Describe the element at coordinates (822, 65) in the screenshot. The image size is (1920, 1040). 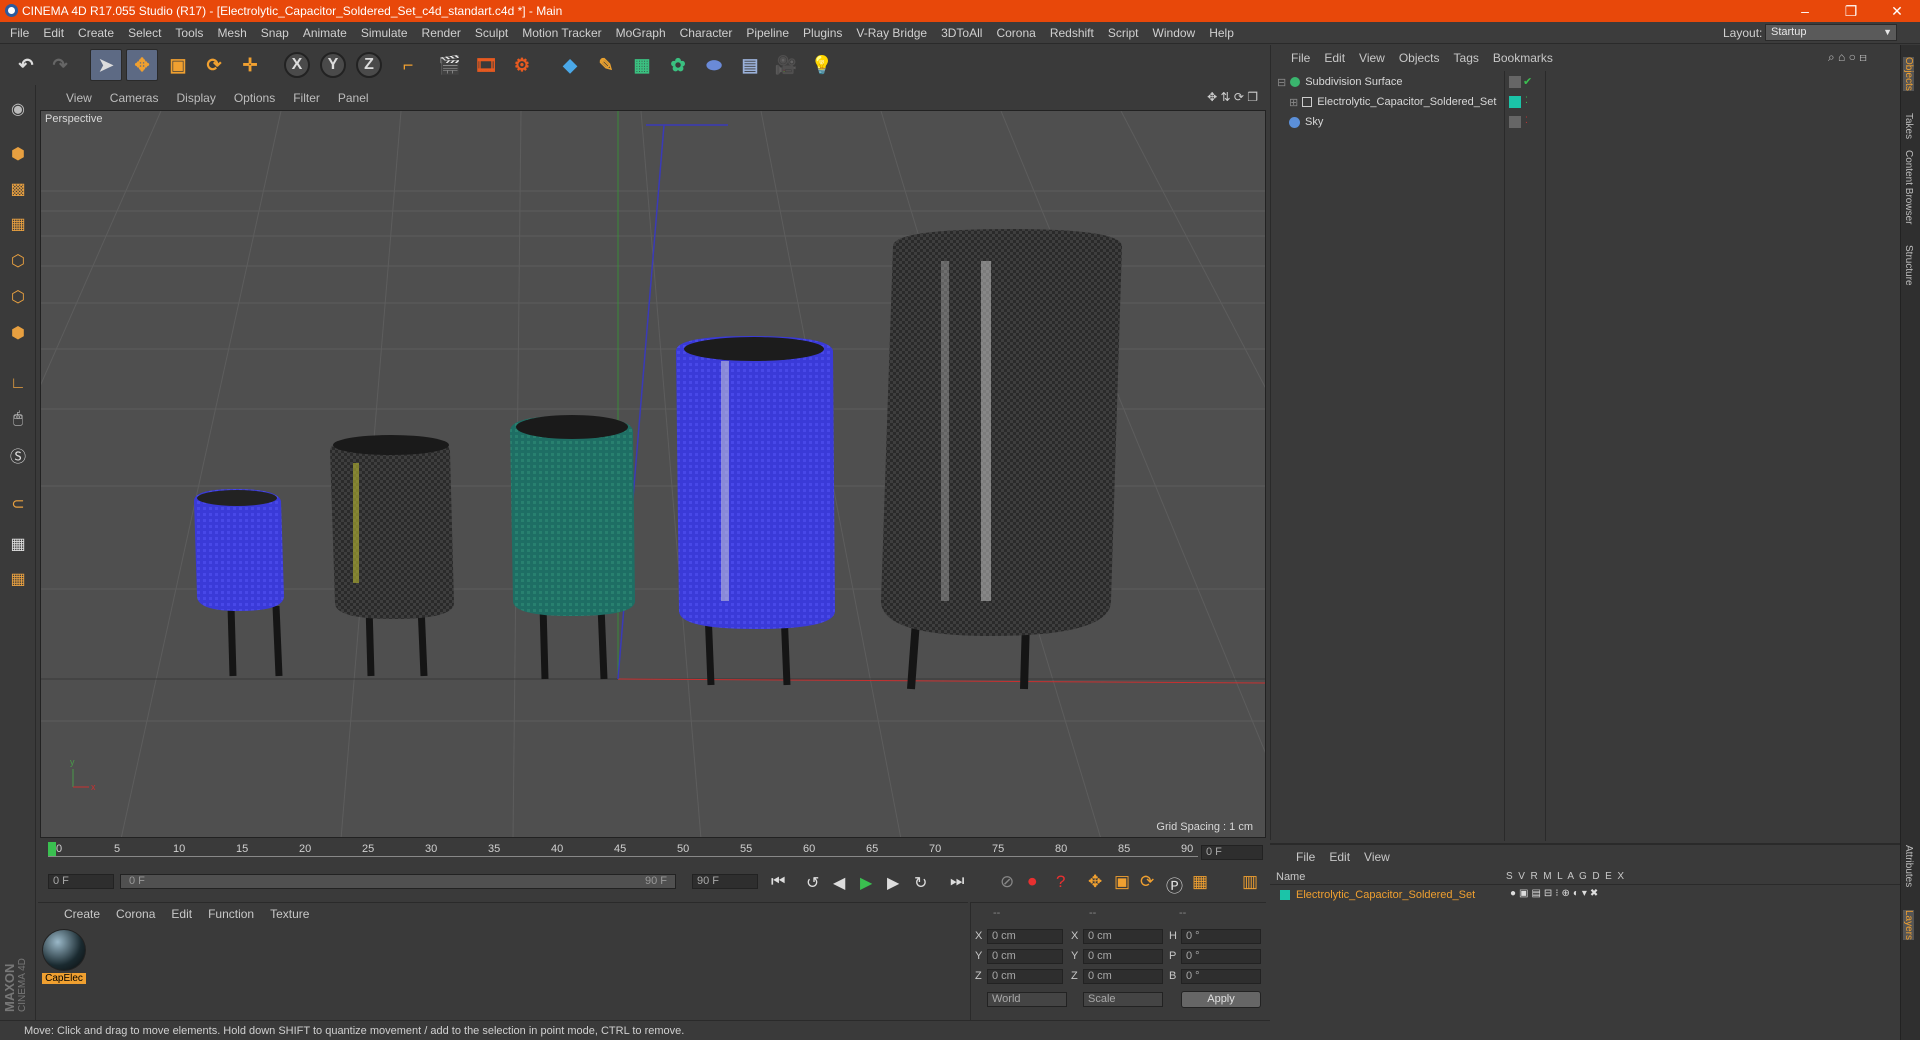
I see `light-button: 💡` at that location.